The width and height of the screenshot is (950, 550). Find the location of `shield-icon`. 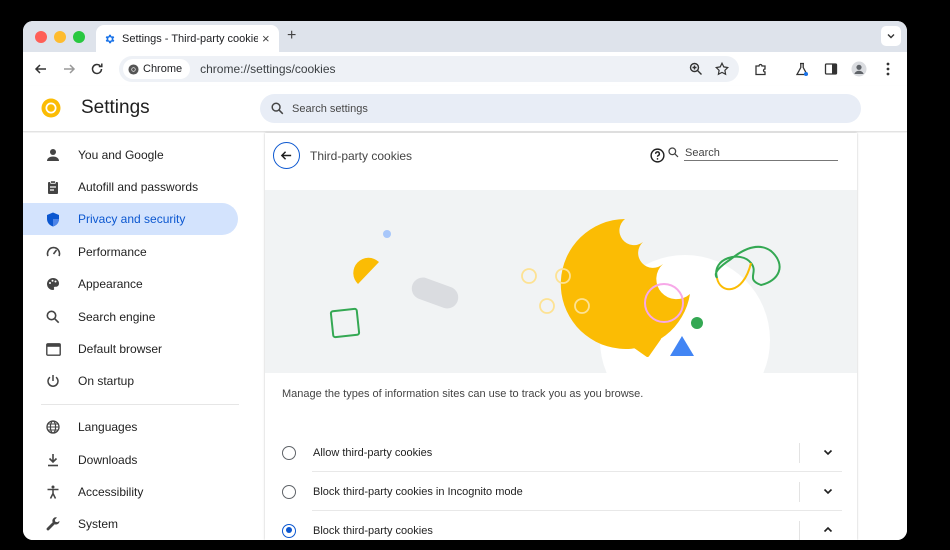

shield-icon is located at coordinates (53, 219).